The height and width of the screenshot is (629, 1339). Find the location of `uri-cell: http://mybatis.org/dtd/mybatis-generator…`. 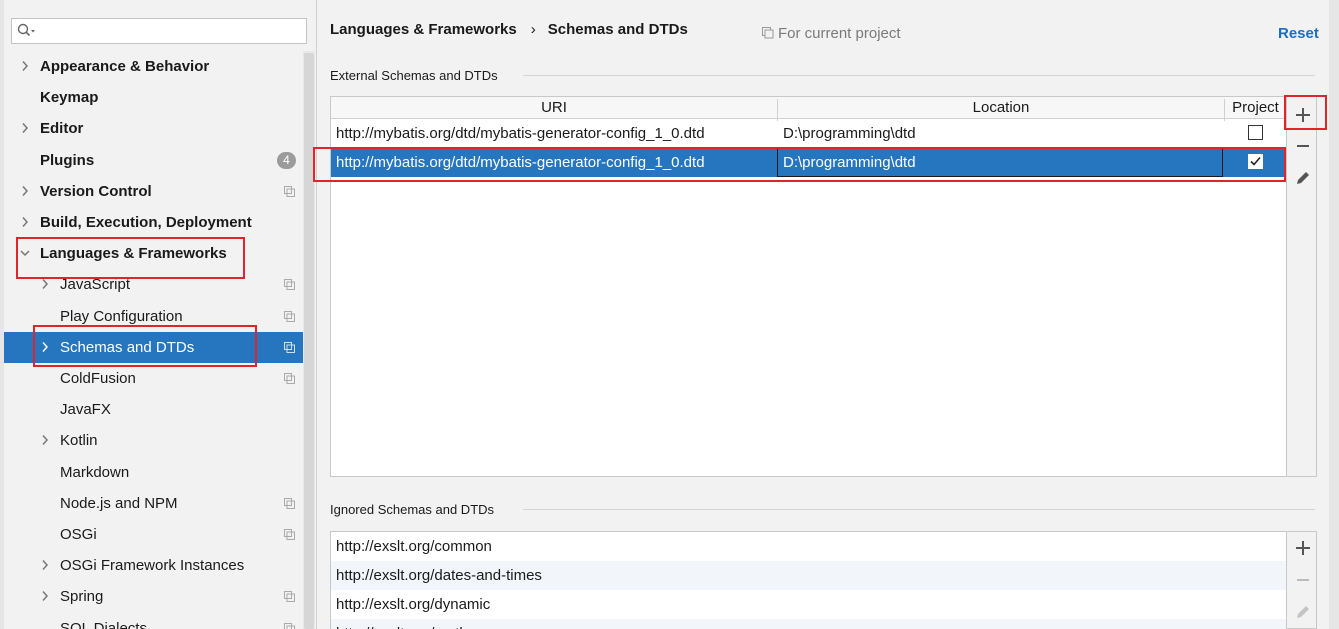

uri-cell: http://mybatis.org/dtd/mybatis-generator… is located at coordinates (520, 133).